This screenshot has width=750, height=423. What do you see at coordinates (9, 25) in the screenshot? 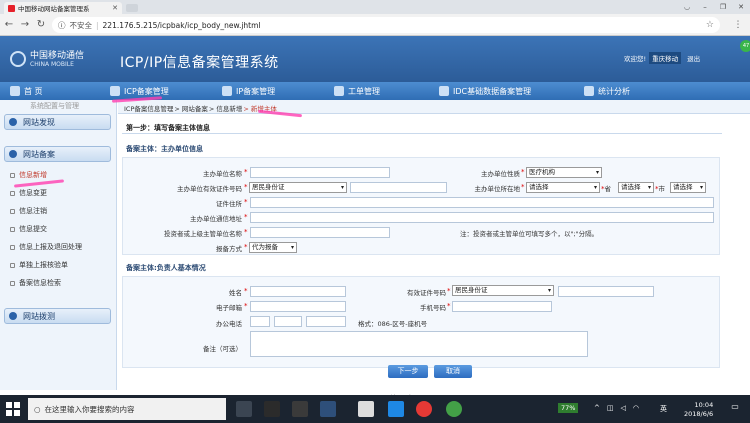
I see `back-button: ←` at bounding box center [9, 25].